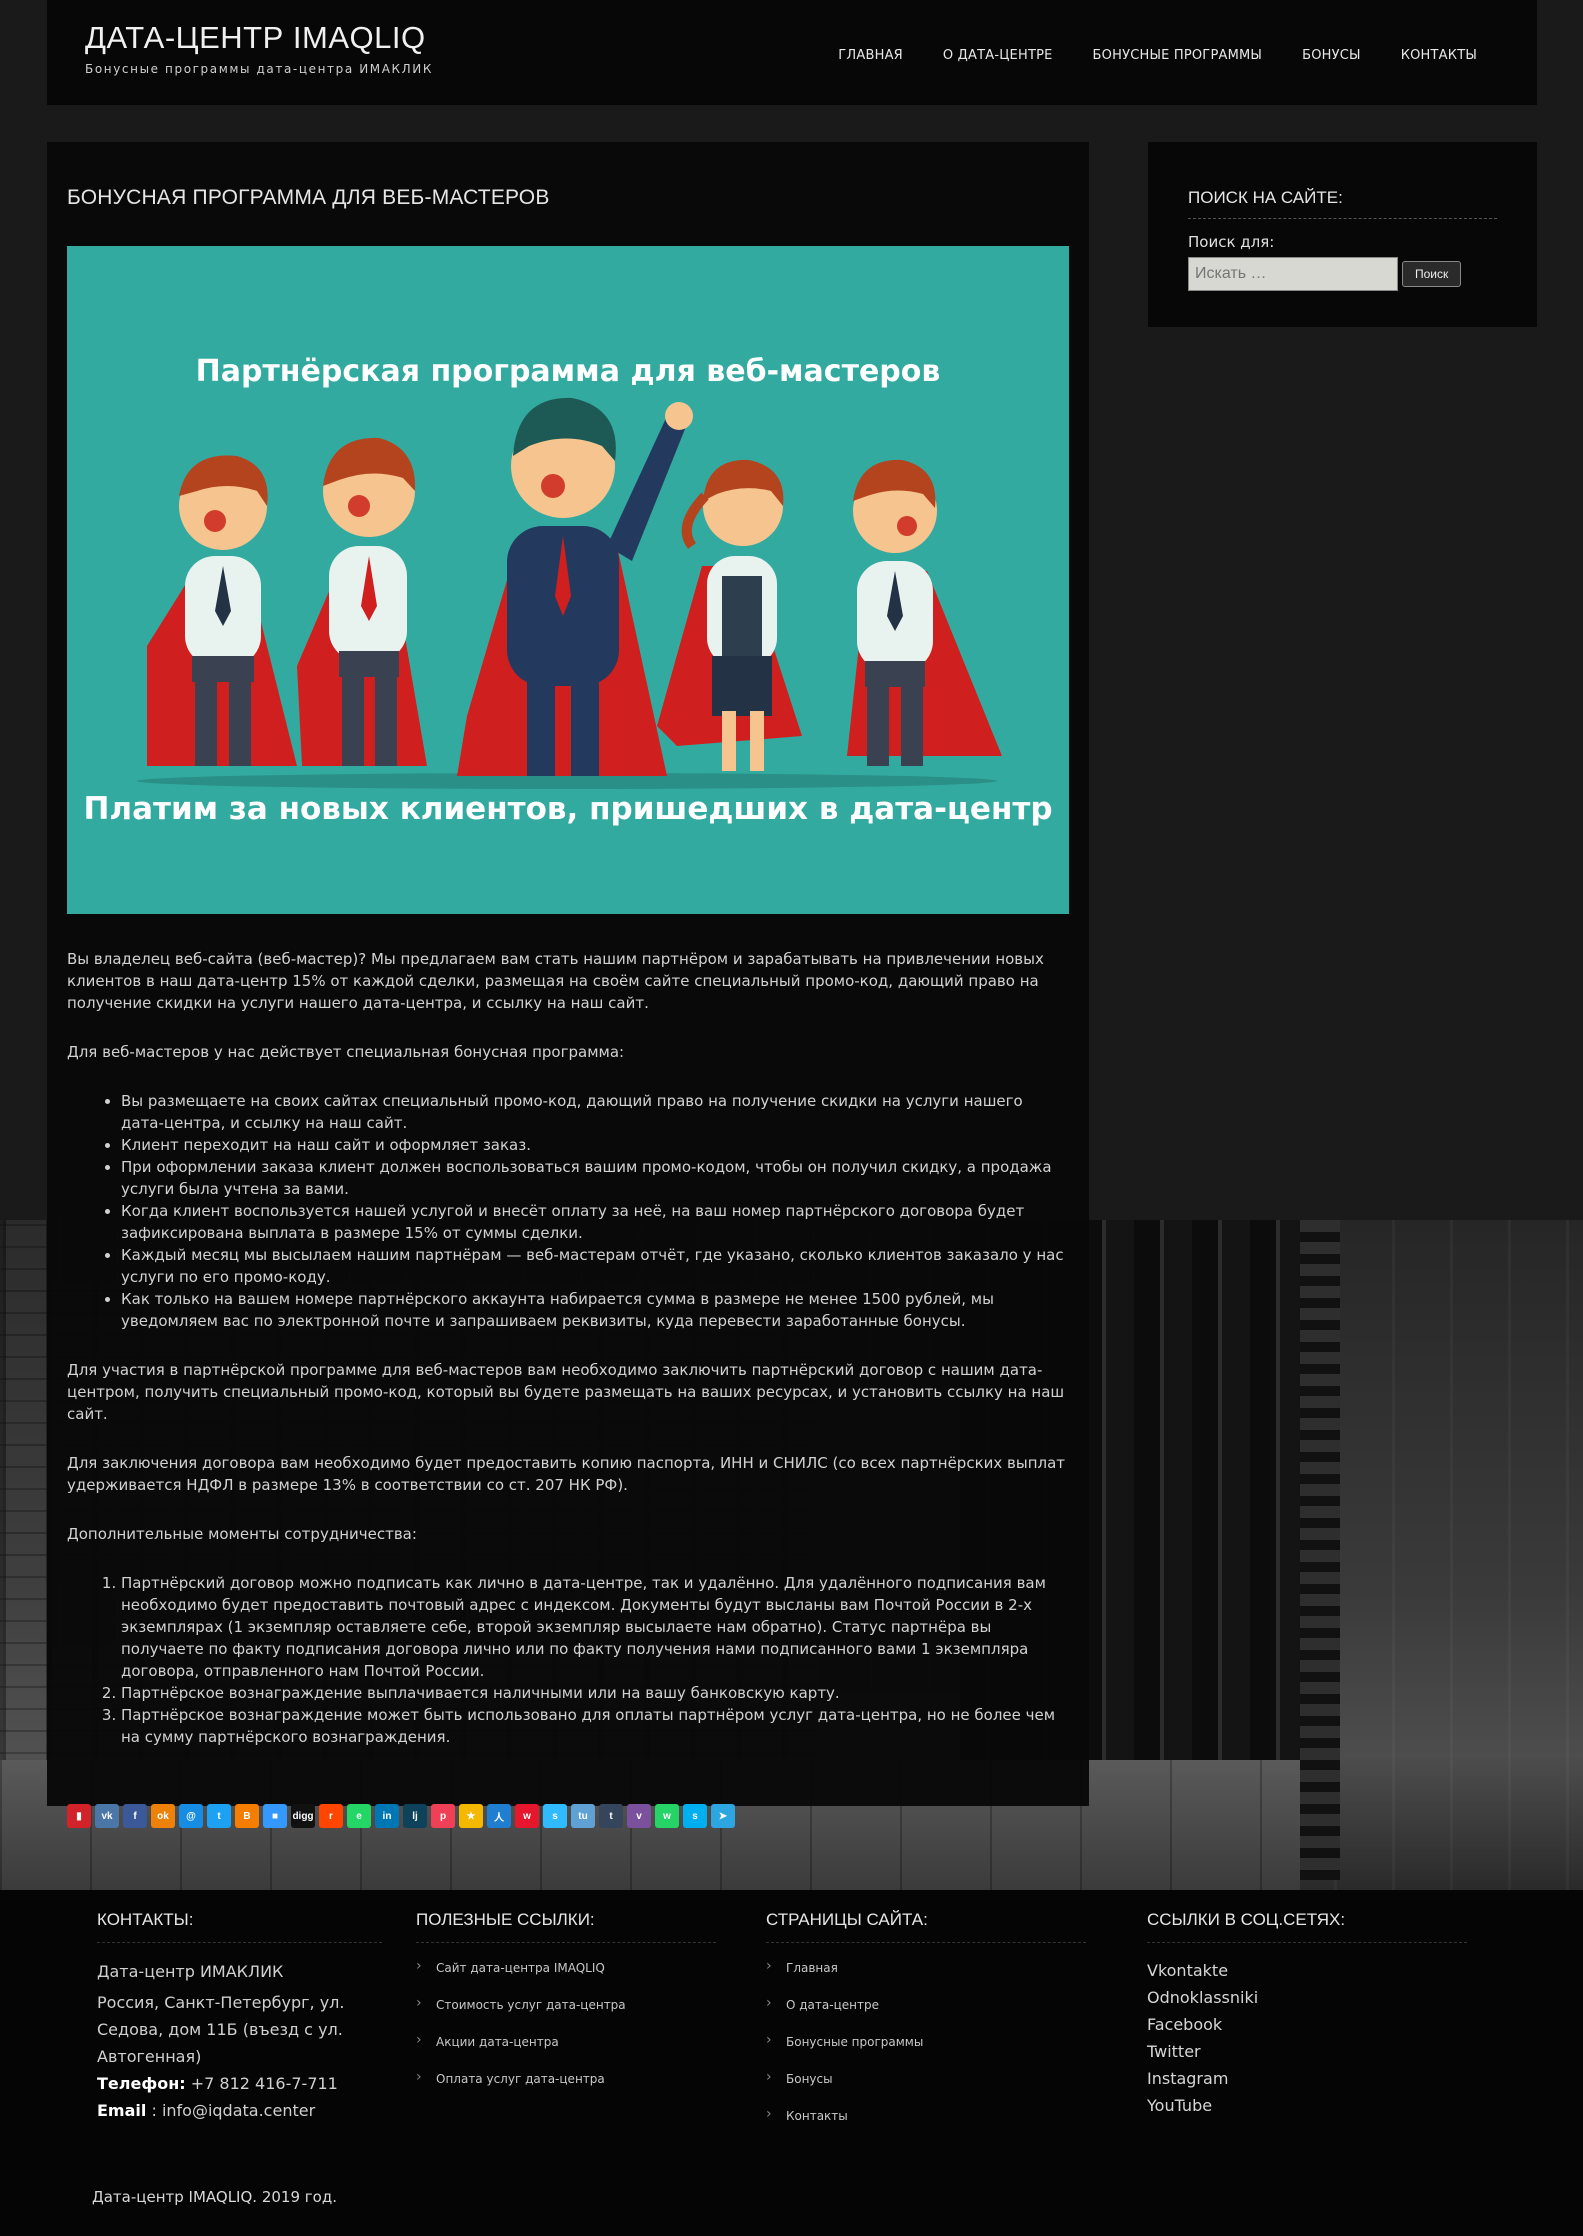 The image size is (1583, 2236). What do you see at coordinates (233, 2110) in the screenshot?
I see `email-value: : info@iqdata.center` at bounding box center [233, 2110].